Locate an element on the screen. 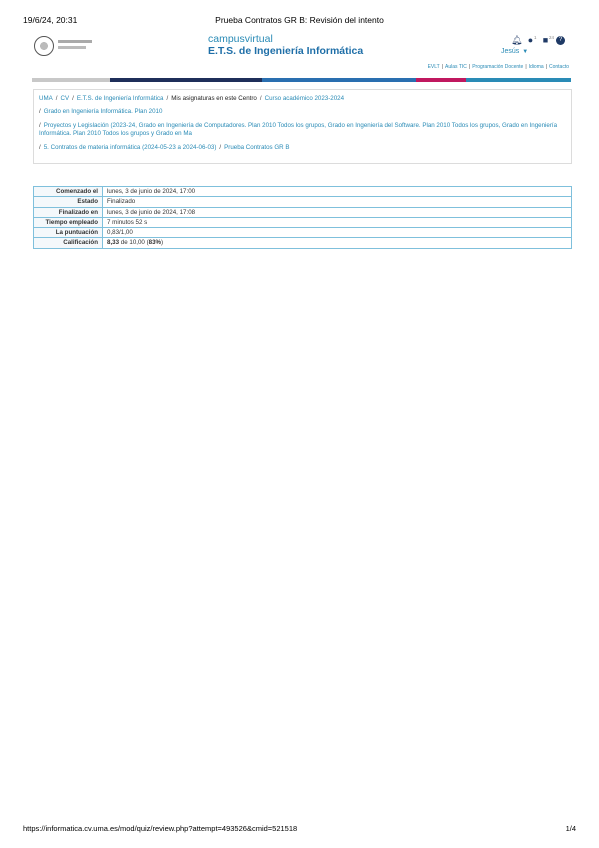 The width and height of the screenshot is (599, 848). uma-logo is located at coordinates (64, 46).